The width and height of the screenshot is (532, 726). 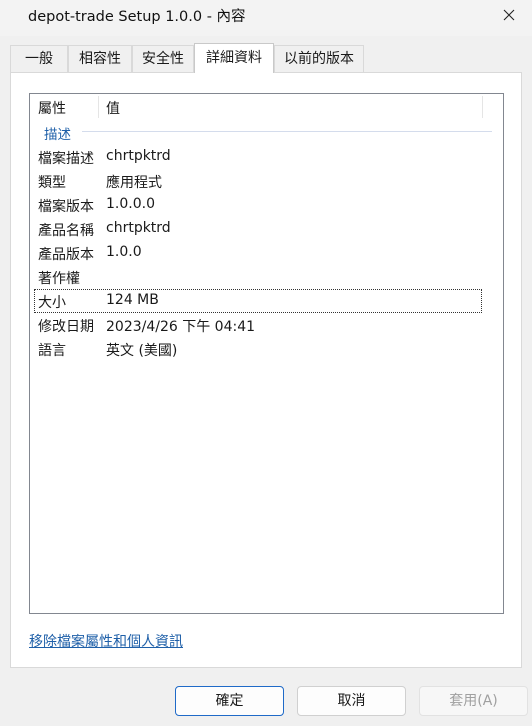 I want to click on property-value: 1.0.0, so click(x=124, y=252).